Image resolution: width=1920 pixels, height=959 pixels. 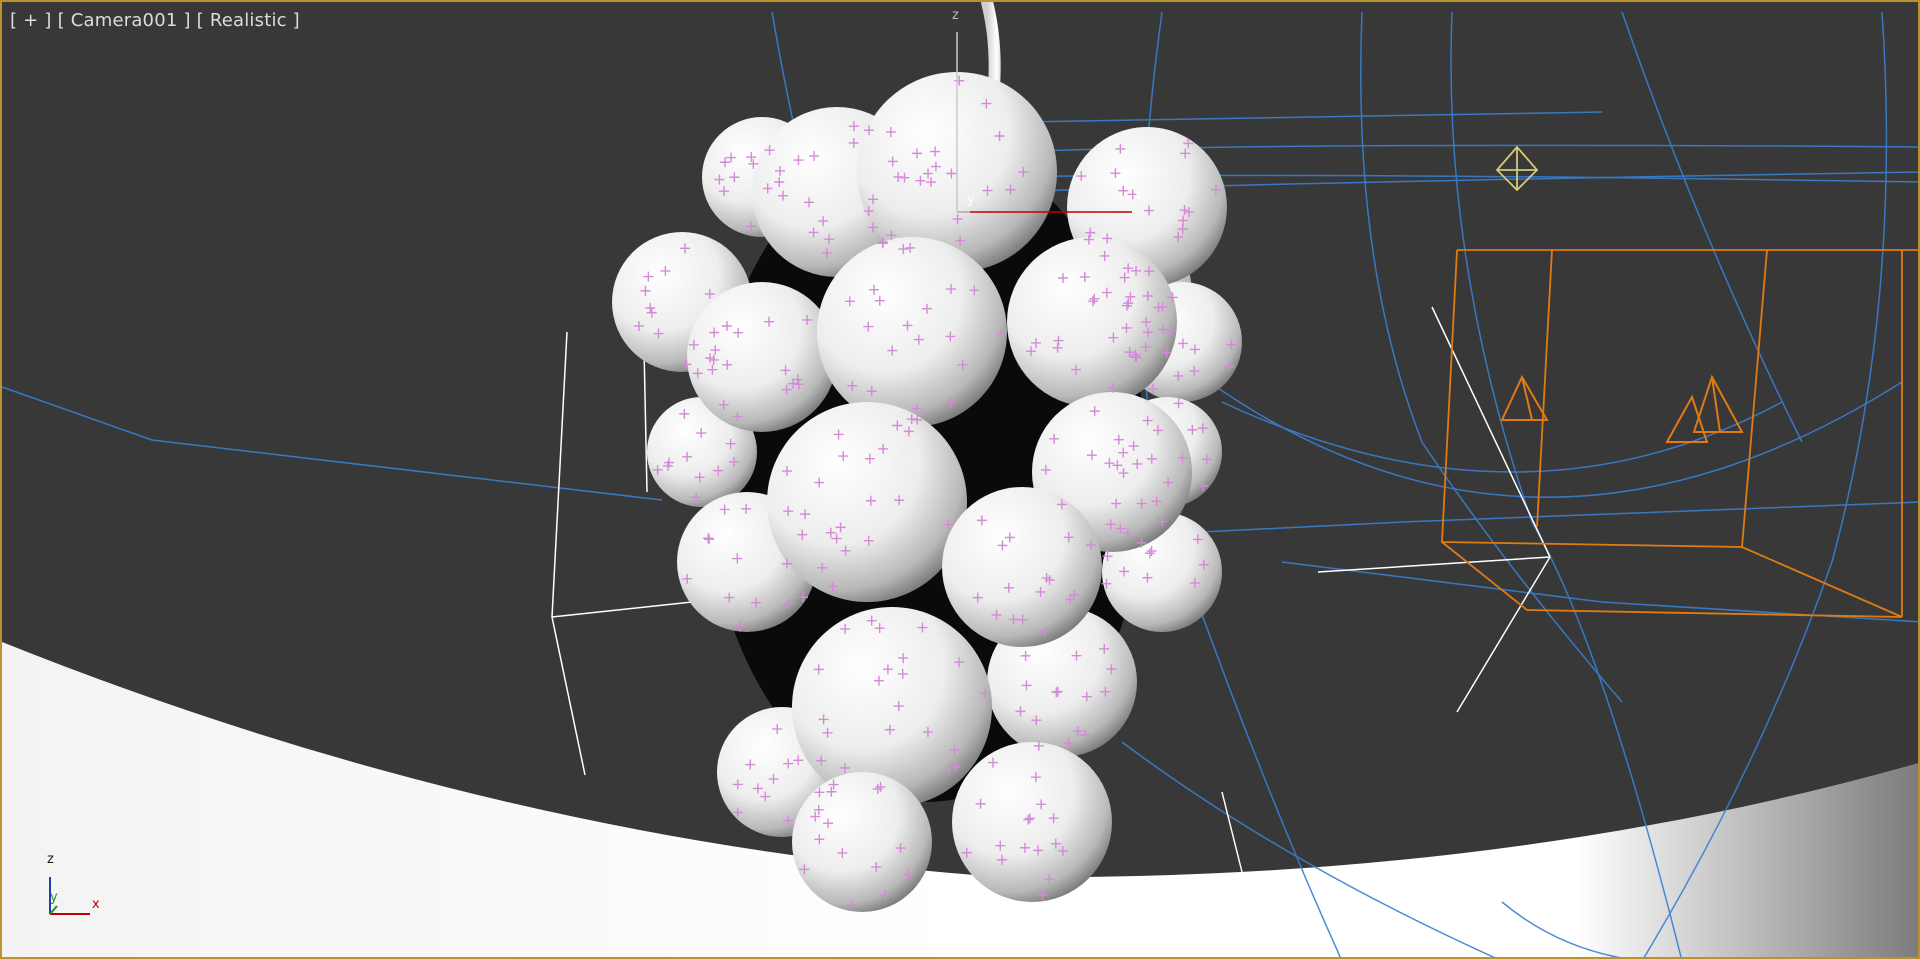 What do you see at coordinates (248, 20) in the screenshot?
I see `shading-mode-button: [ Realistic ]` at bounding box center [248, 20].